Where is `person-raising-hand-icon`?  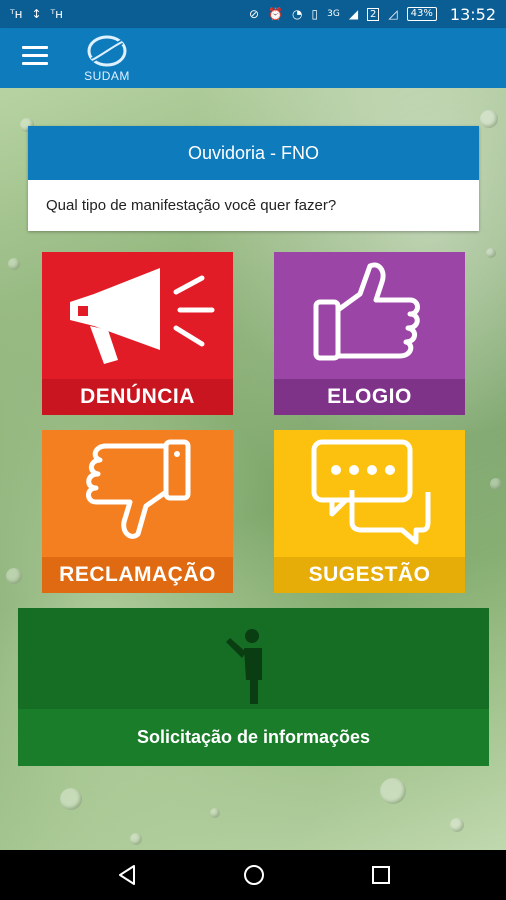 person-raising-hand-icon is located at coordinates (244, 666).